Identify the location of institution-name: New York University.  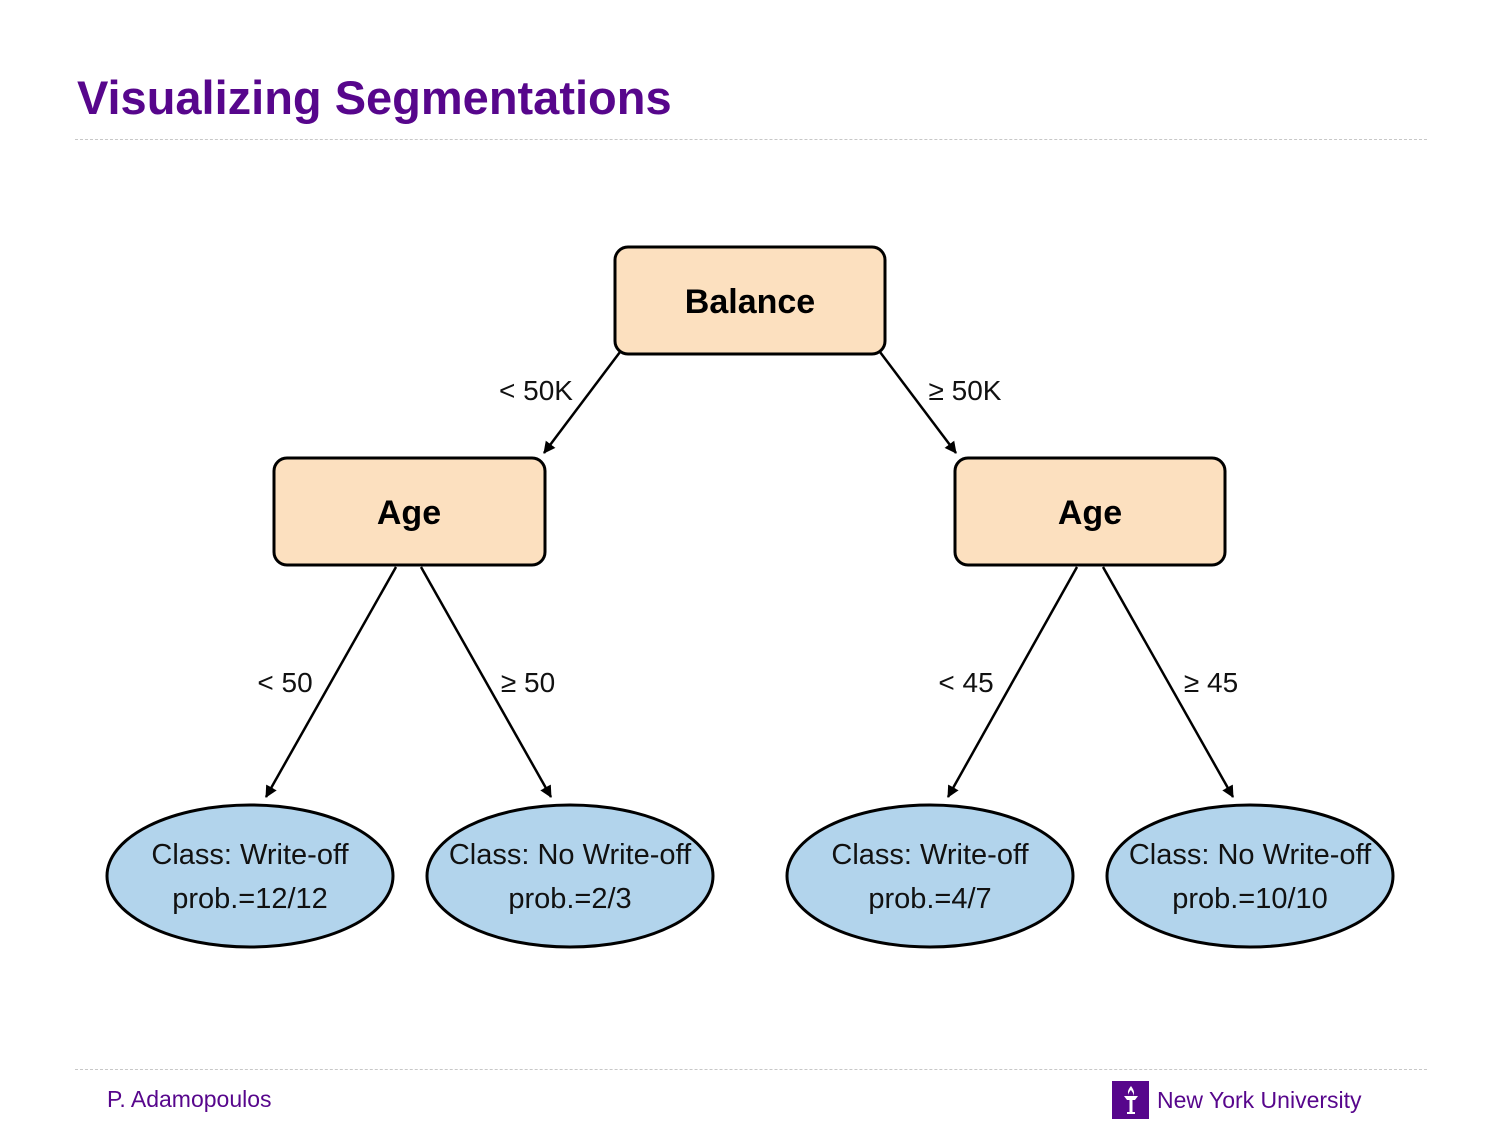
(1259, 1099).